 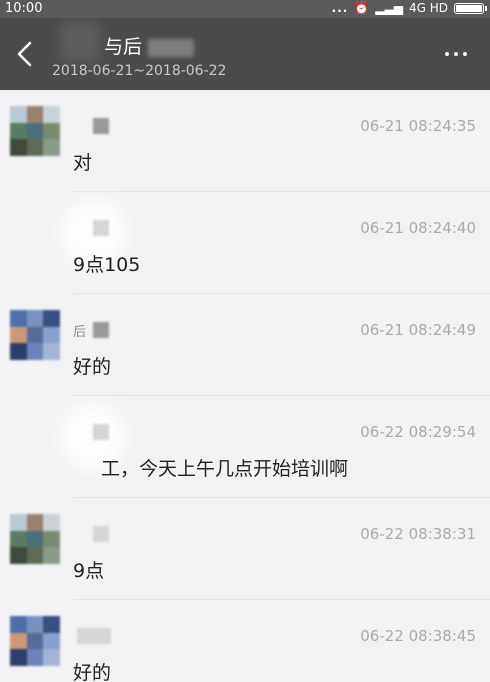 I want to click on message-time: 06-22 08:38:31, so click(x=418, y=534).